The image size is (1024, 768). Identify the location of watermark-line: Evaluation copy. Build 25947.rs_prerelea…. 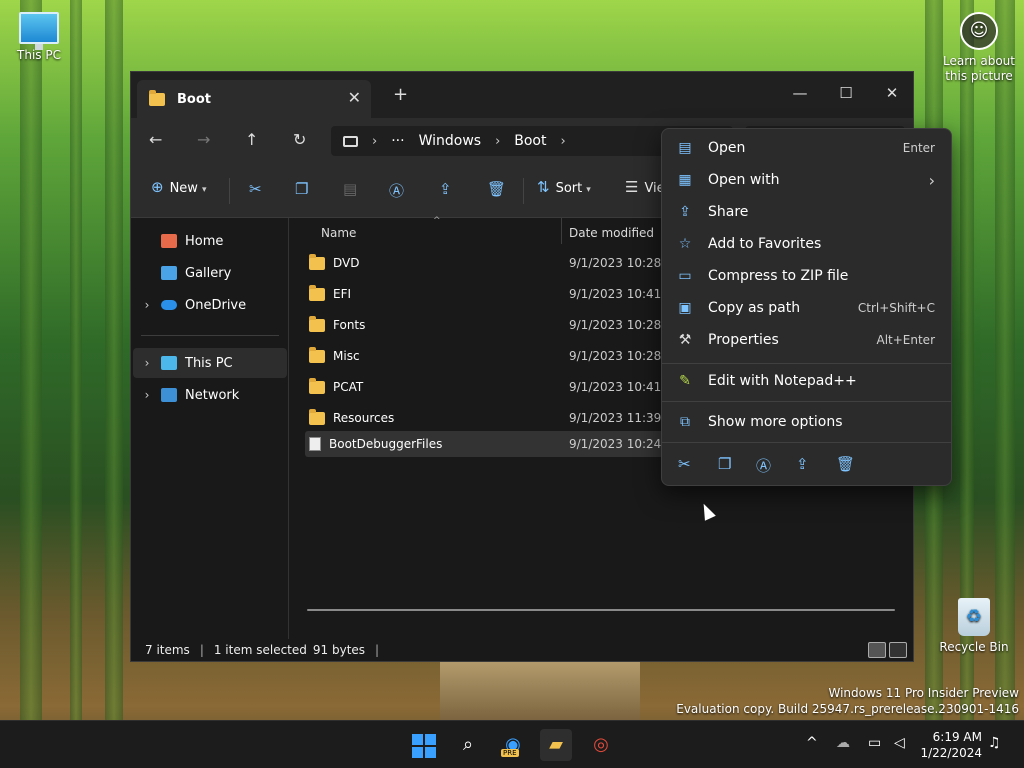
(847, 709).